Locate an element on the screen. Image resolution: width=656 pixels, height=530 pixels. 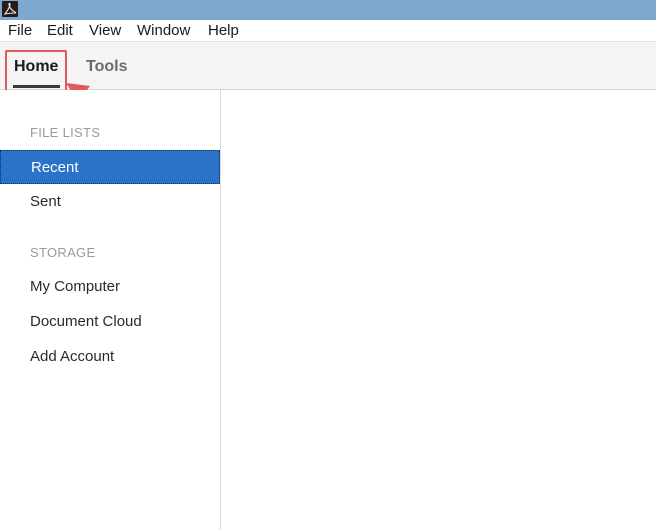
section-header-storage: STORAGE is located at coordinates (63, 252).